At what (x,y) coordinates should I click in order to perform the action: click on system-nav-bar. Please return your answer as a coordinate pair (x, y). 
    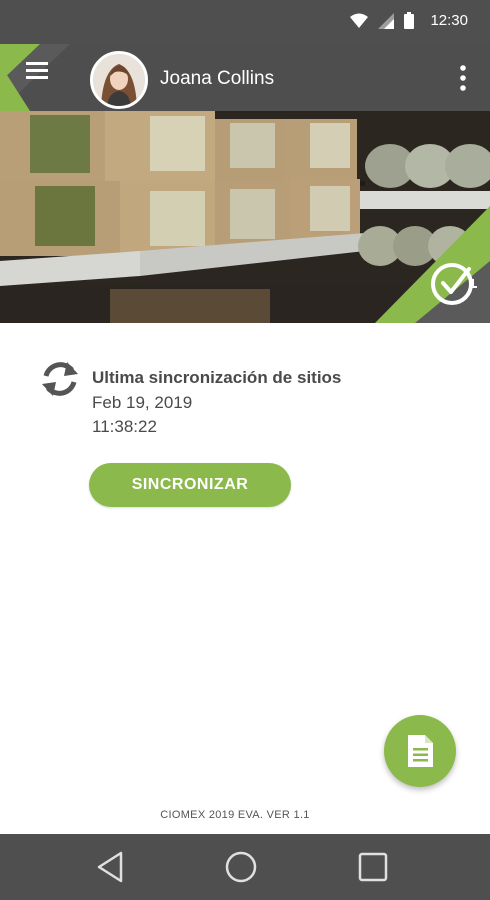
    Looking at the image, I should click on (245, 867).